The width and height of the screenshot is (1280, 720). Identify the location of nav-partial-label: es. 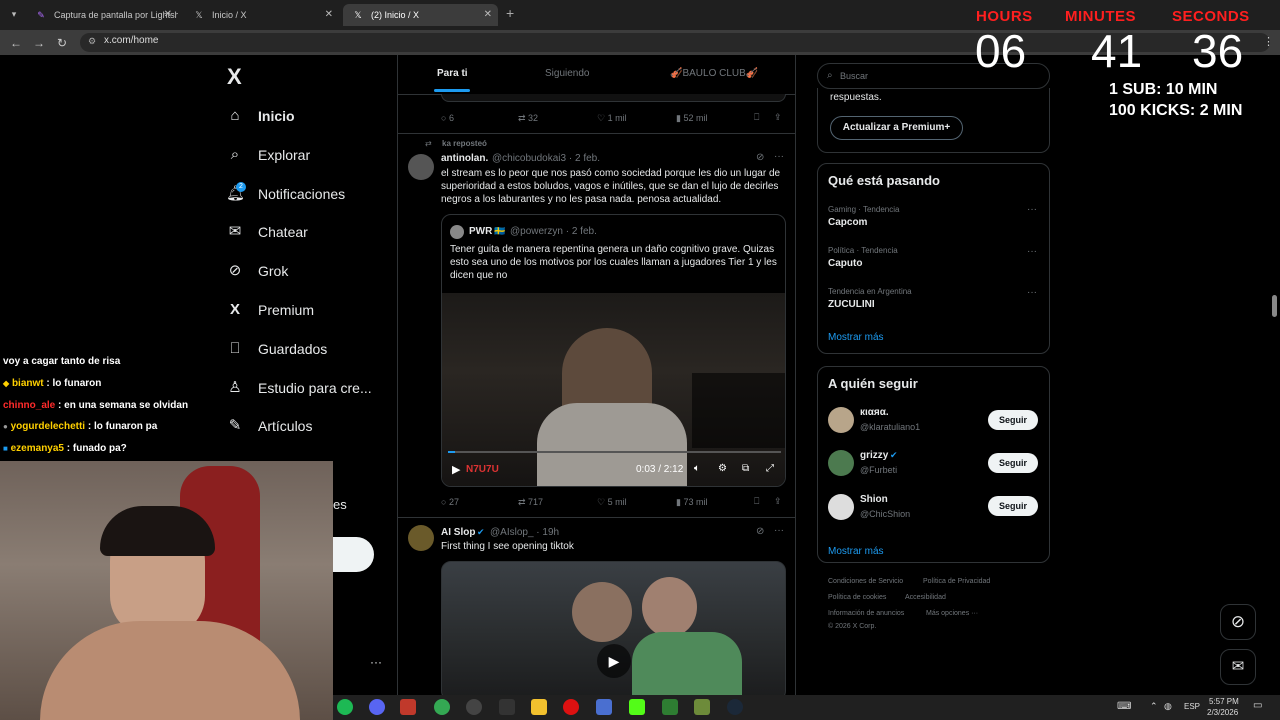
(340, 504).